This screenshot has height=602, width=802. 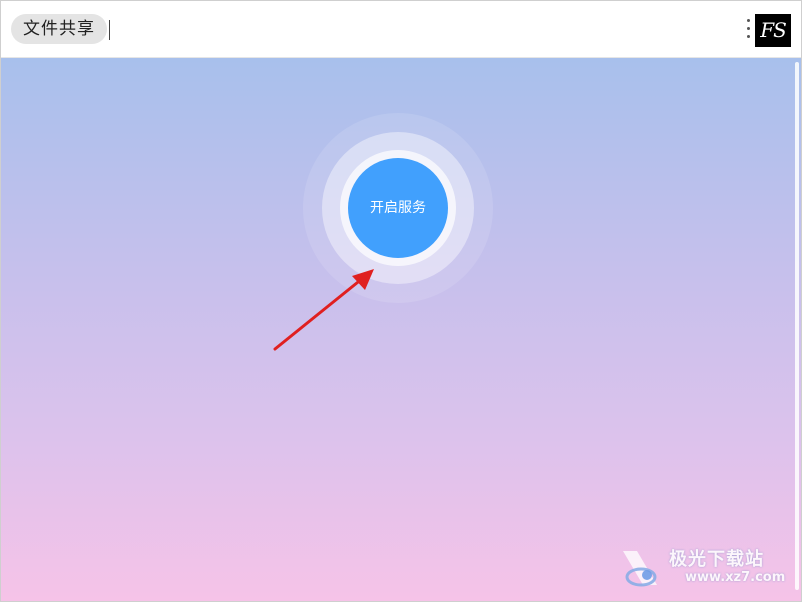 What do you see at coordinates (398, 208) in the screenshot?
I see `start-service-button: 开启服务` at bounding box center [398, 208].